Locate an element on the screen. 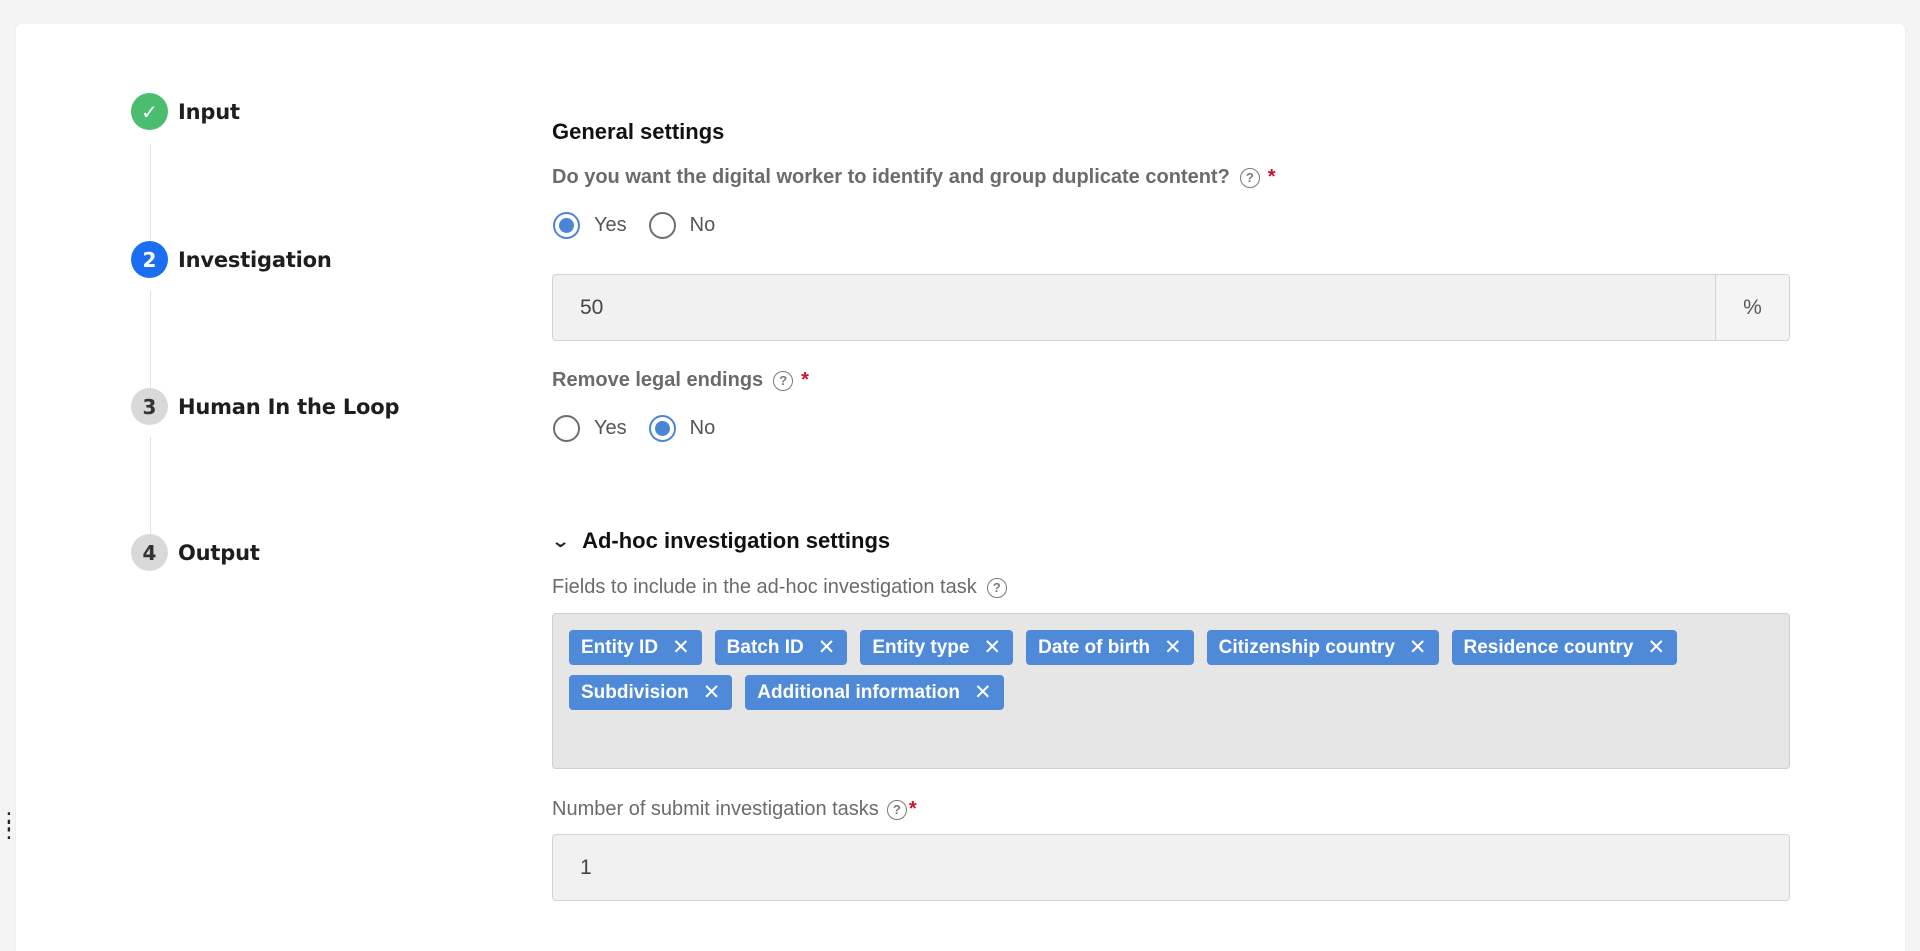 This screenshot has width=1920, height=951. step-input: ✓ Input is located at coordinates (185, 111).